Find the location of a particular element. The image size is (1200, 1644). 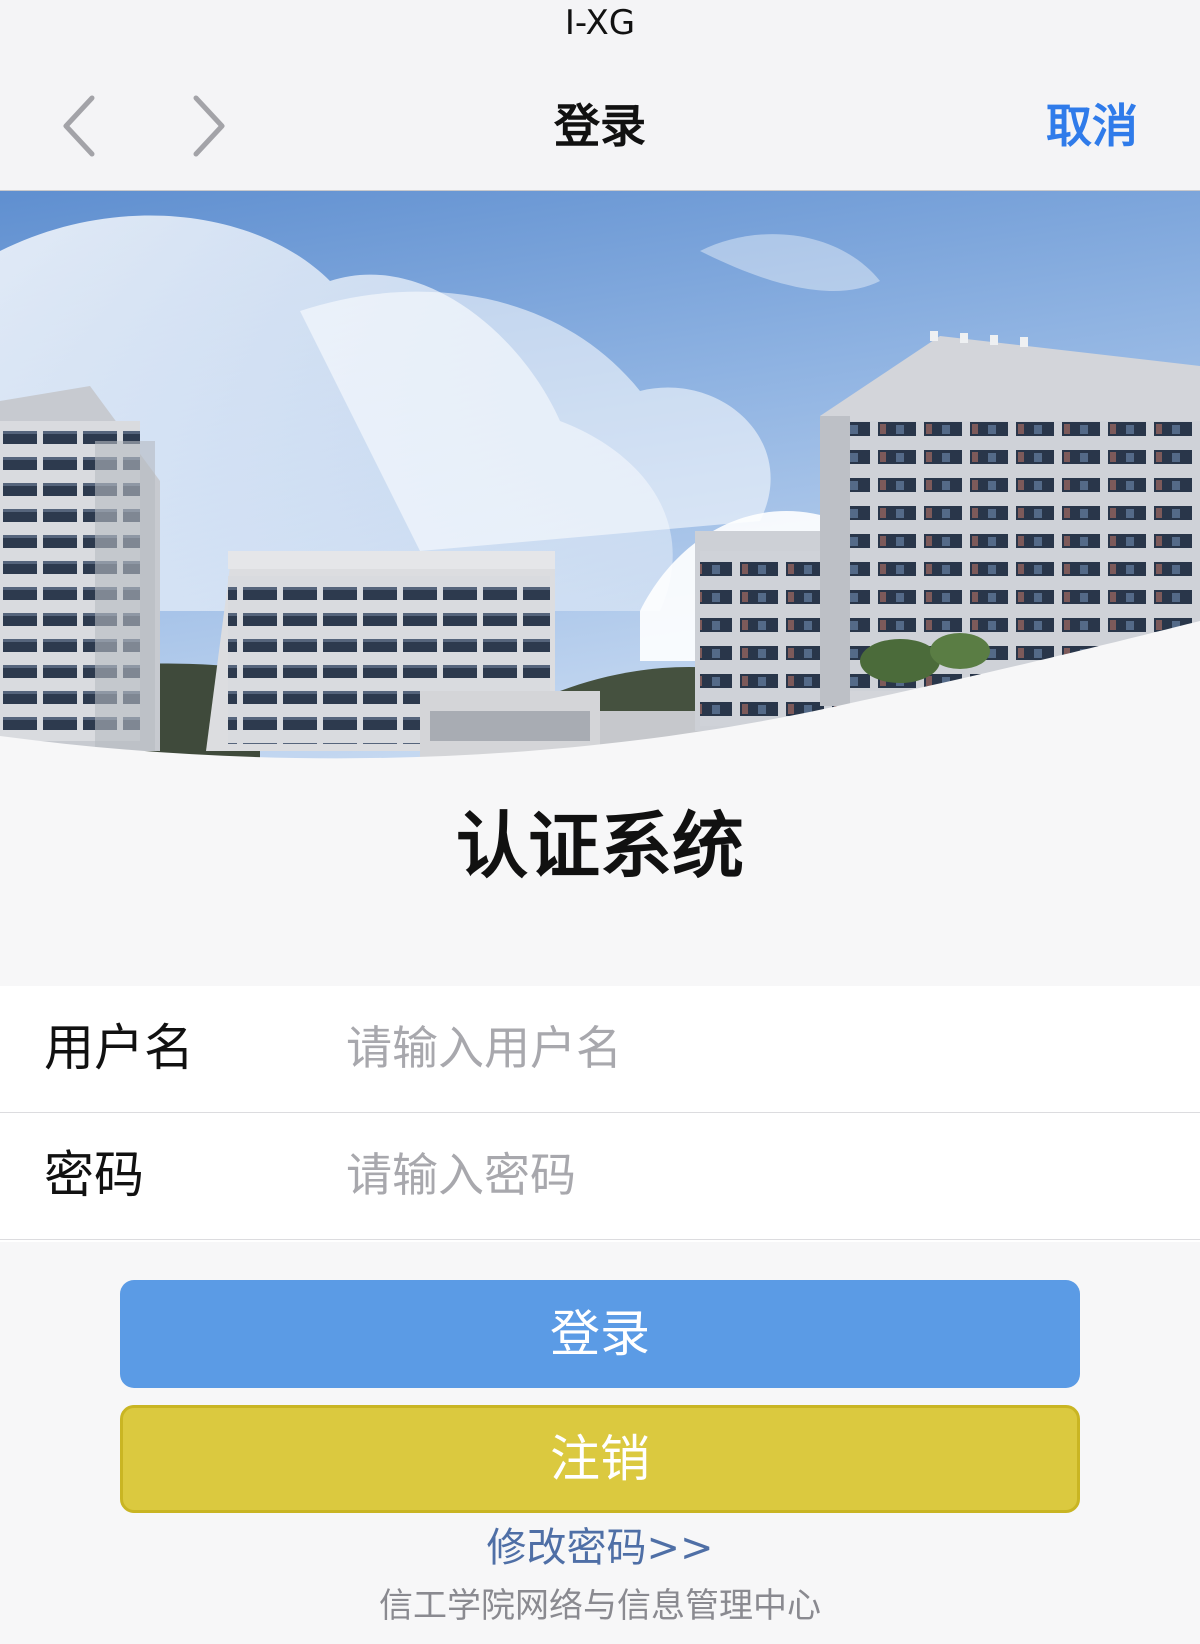

cancel-button: 取消 is located at coordinates (1092, 126).